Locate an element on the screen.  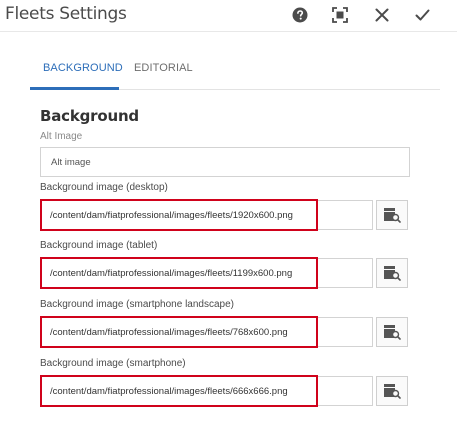
tab-background: BACKGROUND is located at coordinates (83, 68).